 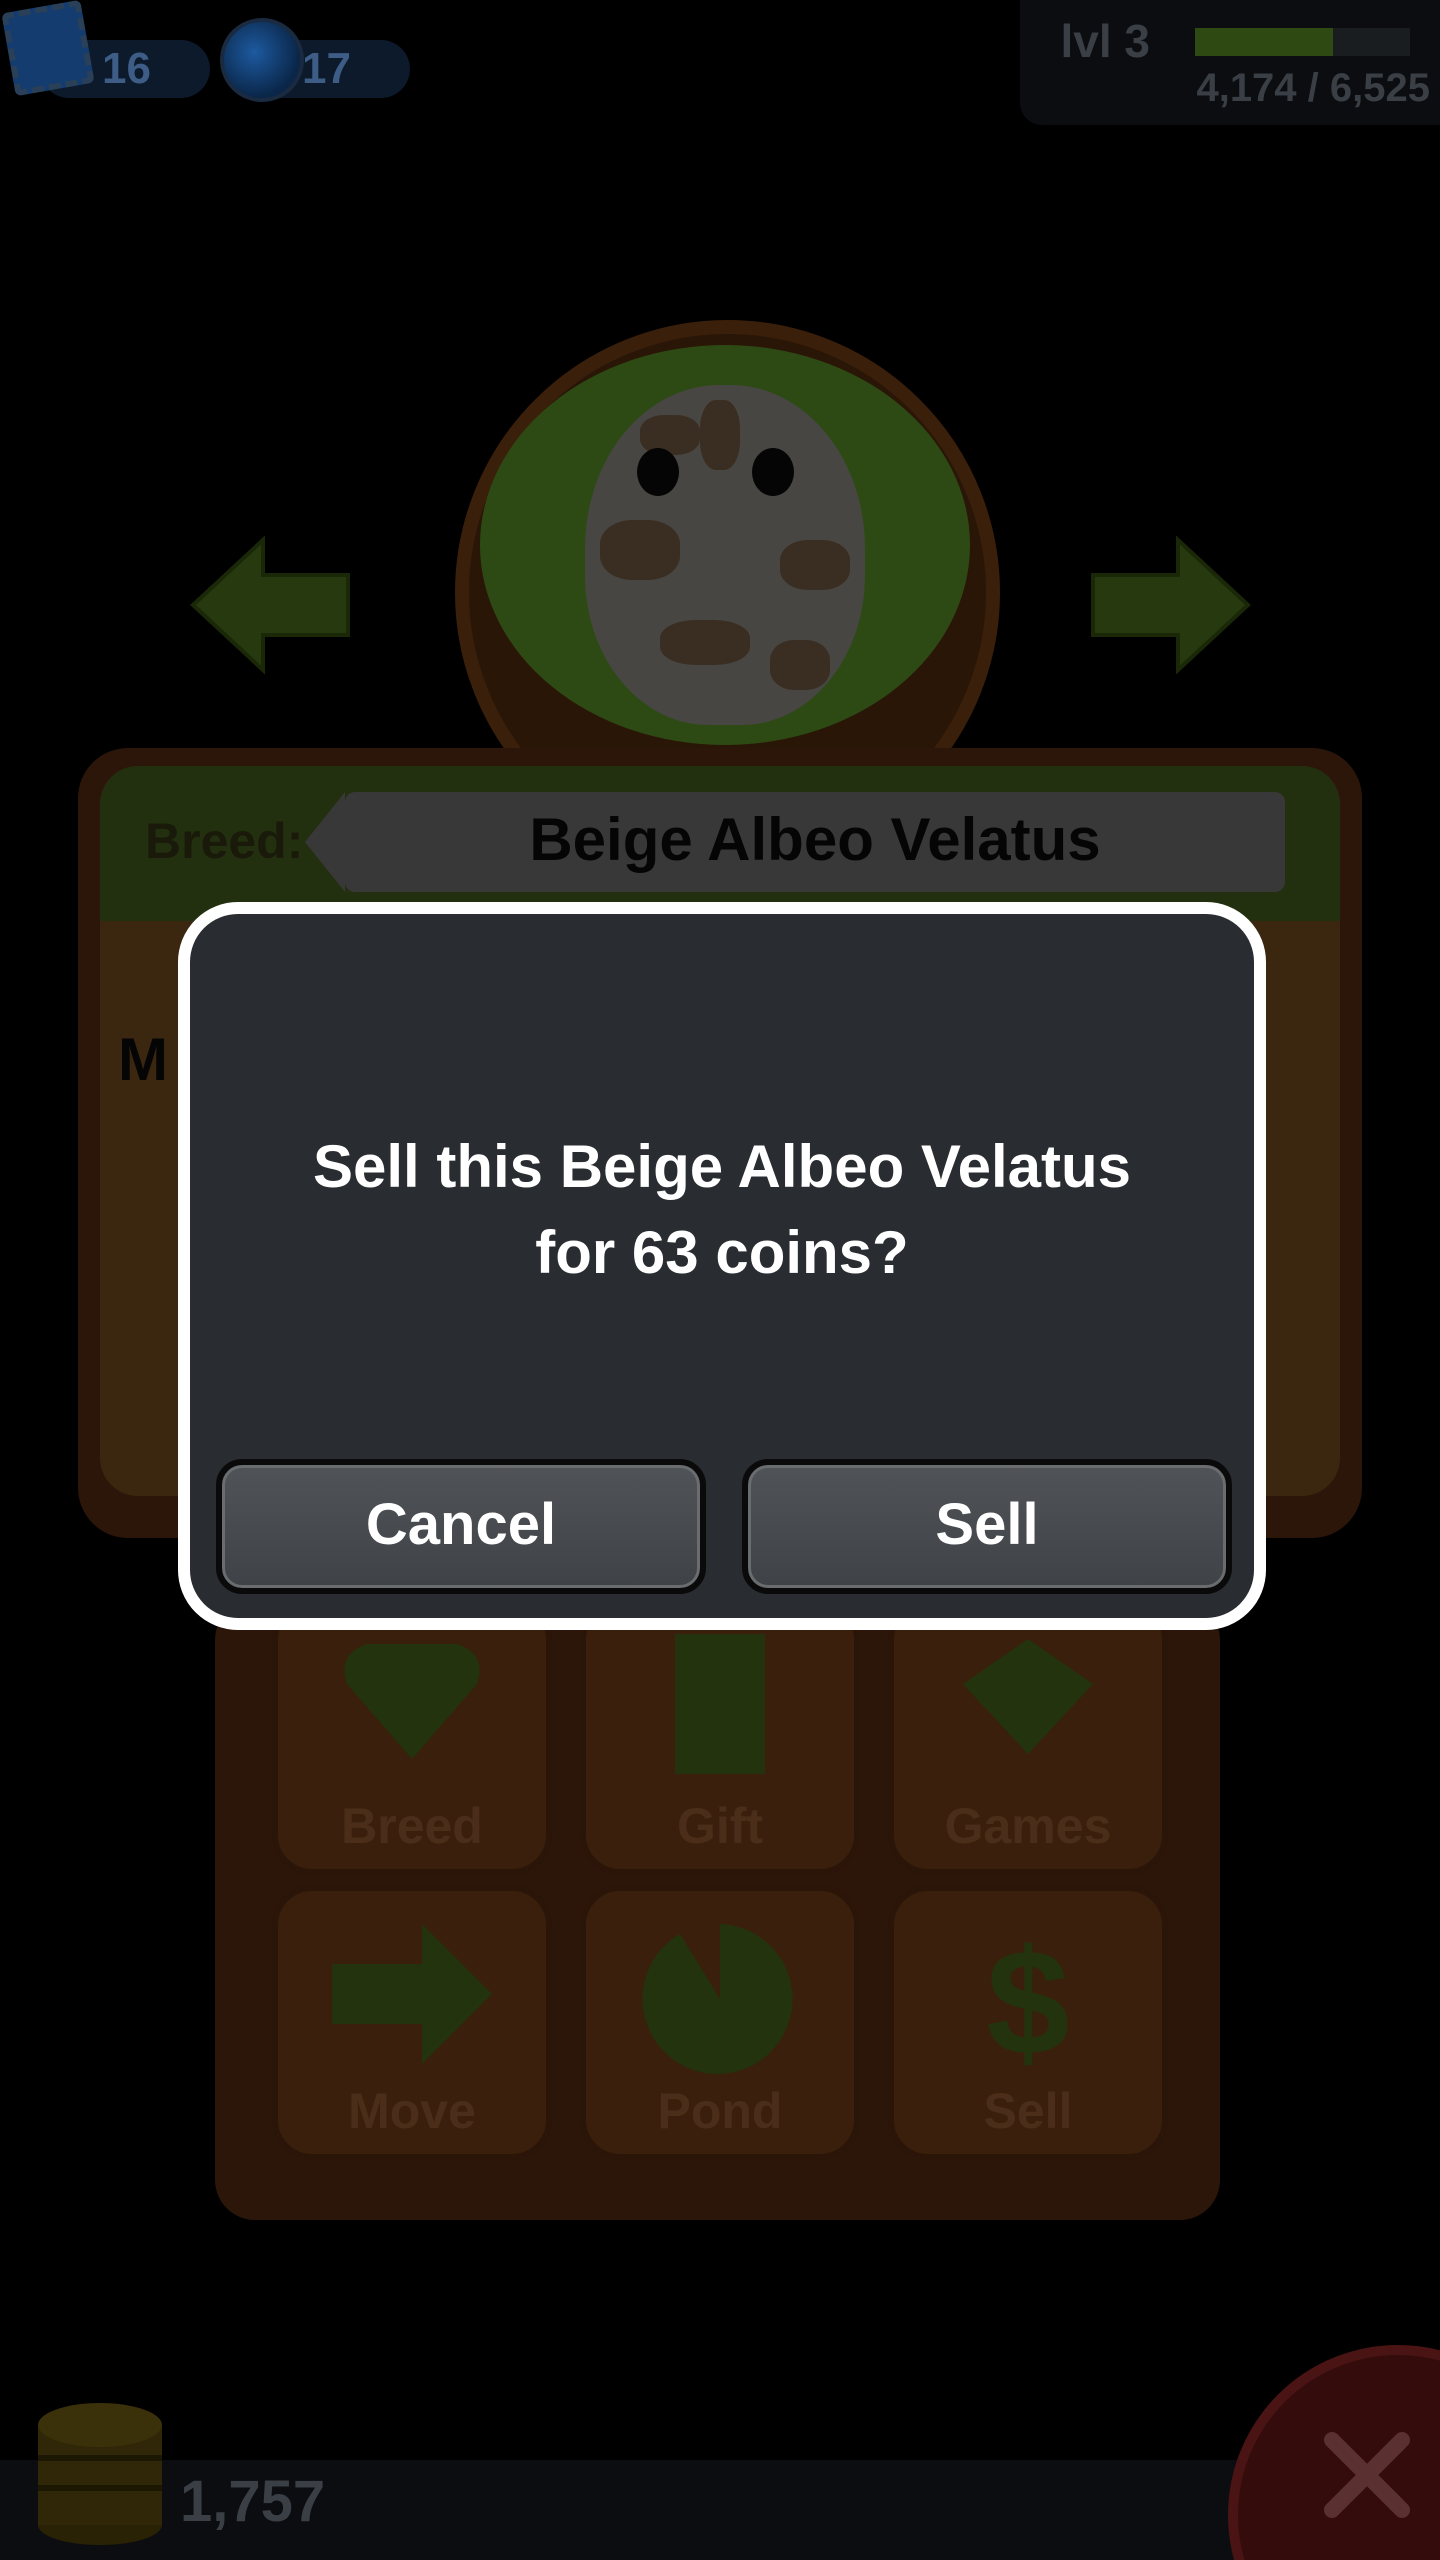 I want to click on games-action-button: Games, so click(x=1028, y=1737).